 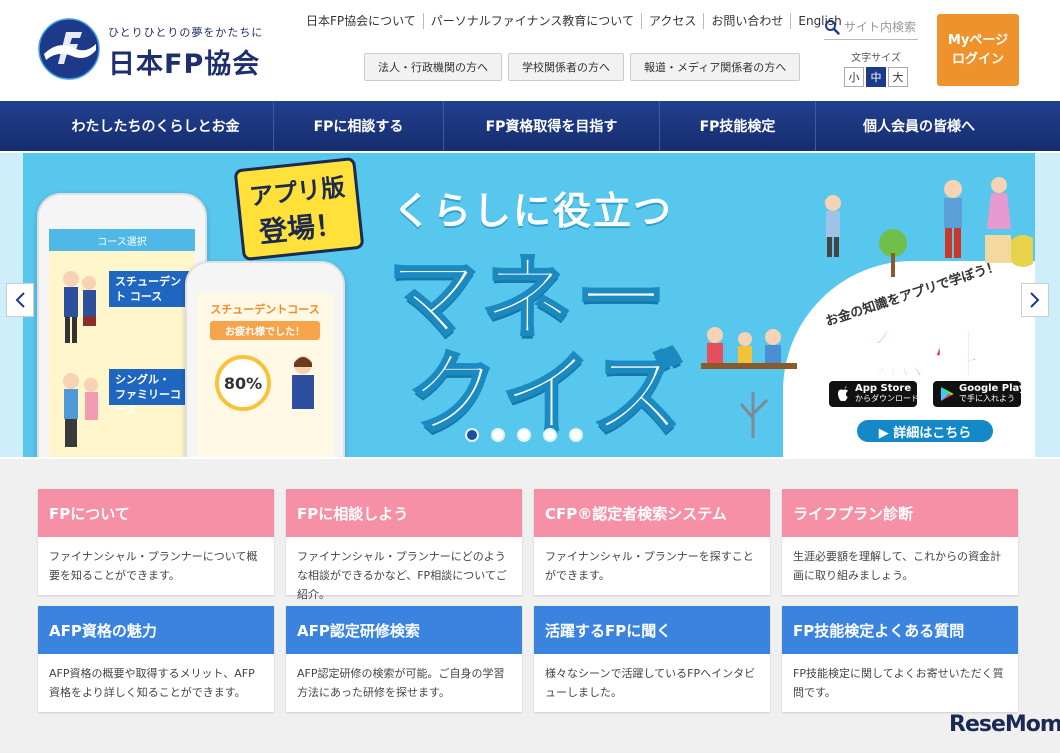 What do you see at coordinates (900, 630) in the screenshot?
I see `card-title: FP技能検定よくある質問` at bounding box center [900, 630].